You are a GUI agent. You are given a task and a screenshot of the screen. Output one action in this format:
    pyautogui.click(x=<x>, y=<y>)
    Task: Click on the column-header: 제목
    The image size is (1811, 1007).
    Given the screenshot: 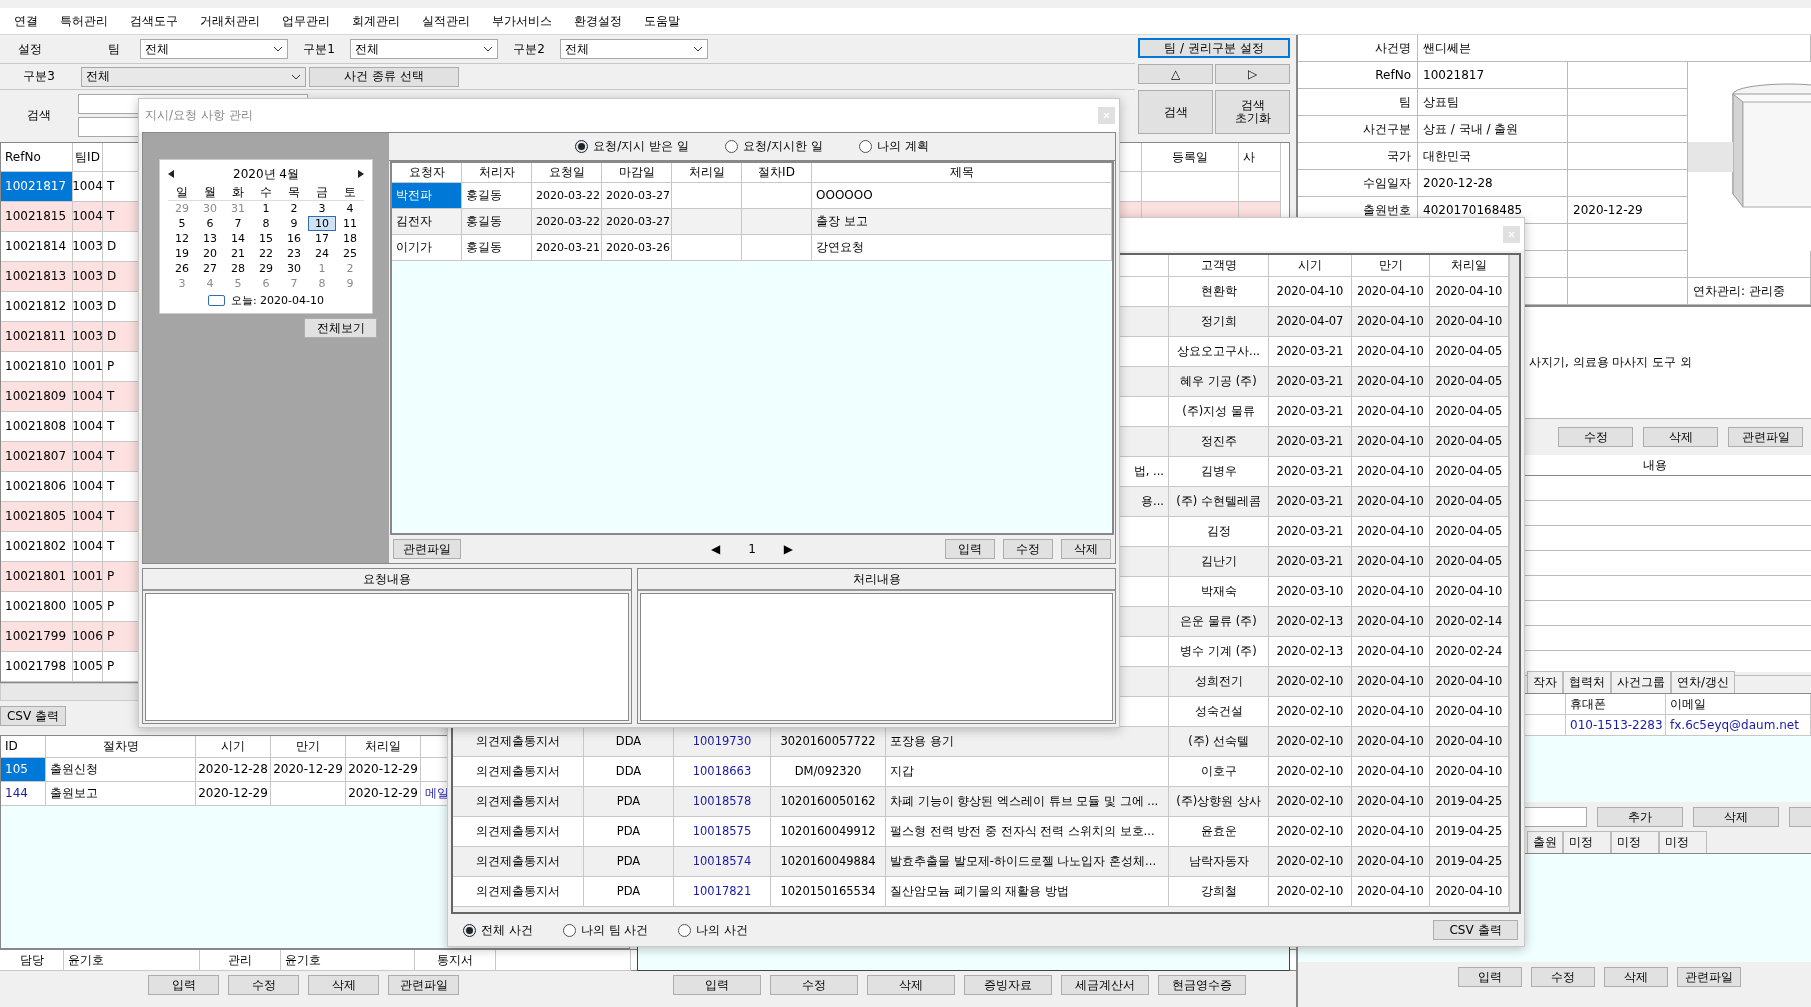 What is the action you would take?
    pyautogui.click(x=962, y=173)
    